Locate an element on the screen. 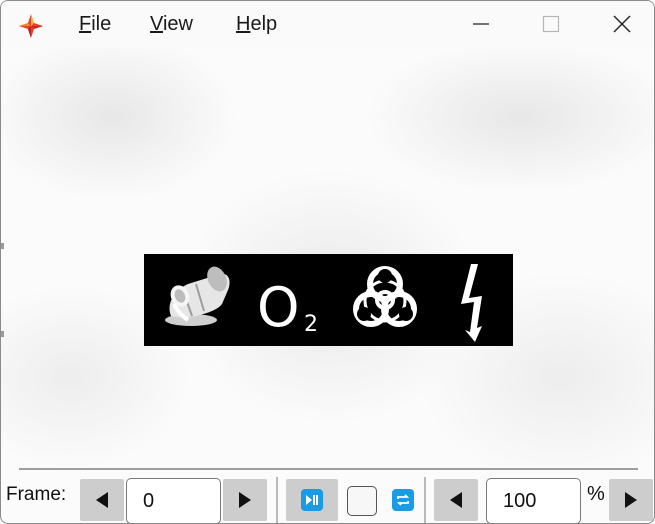 The width and height of the screenshot is (655, 524). minimize-icon is located at coordinates (481, 24).